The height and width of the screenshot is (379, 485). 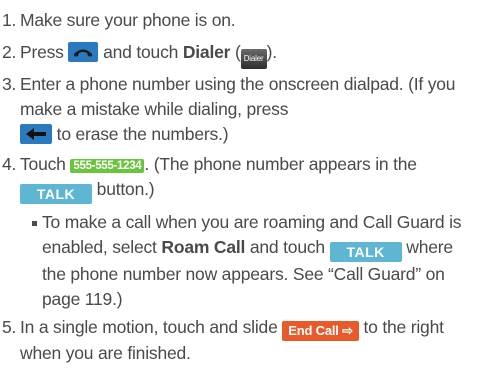 What do you see at coordinates (125, 189) in the screenshot?
I see `step-text: button.)` at bounding box center [125, 189].